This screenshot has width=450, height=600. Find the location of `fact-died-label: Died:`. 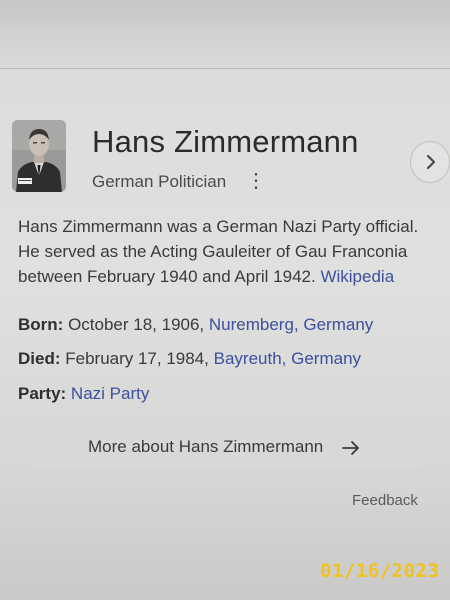

fact-died-label: Died: is located at coordinates (39, 358).